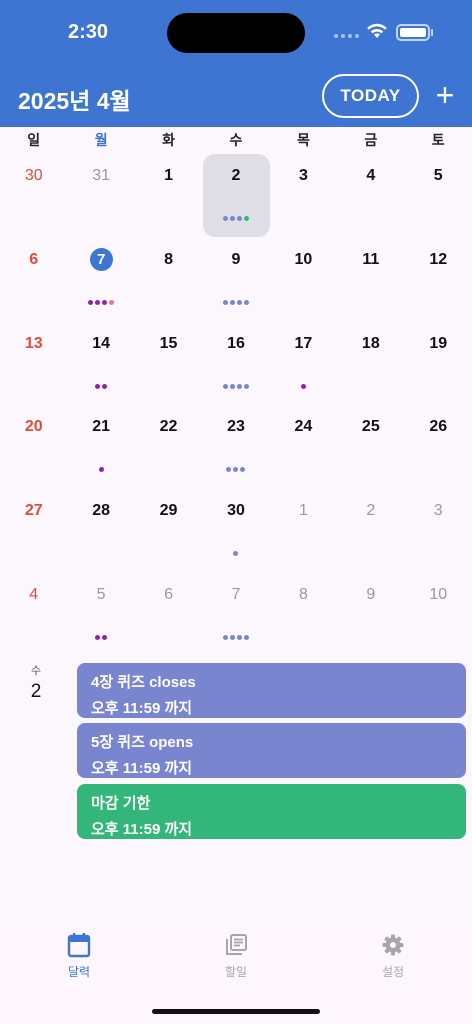 Image resolution: width=472 pixels, height=1024 pixels. I want to click on calendar-day-cell: 31, so click(100, 194).